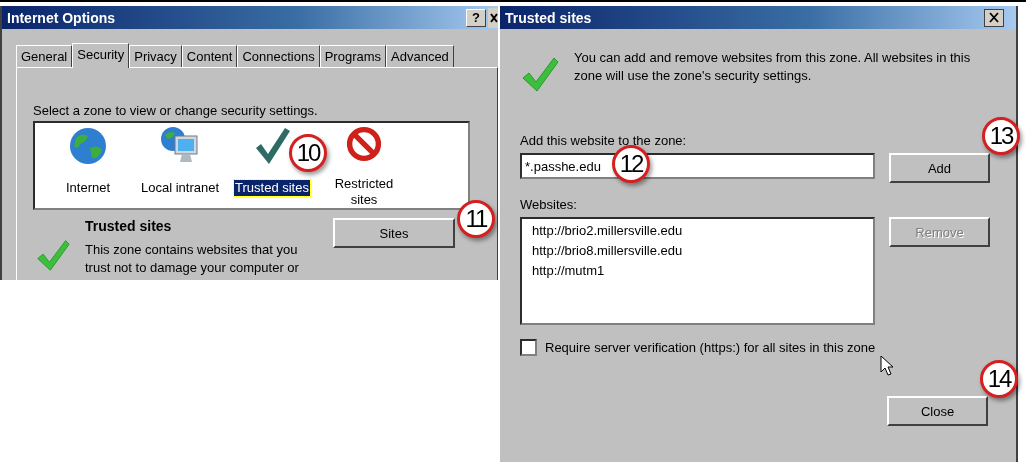  I want to click on zone-name: Trusted sites, so click(129, 226).